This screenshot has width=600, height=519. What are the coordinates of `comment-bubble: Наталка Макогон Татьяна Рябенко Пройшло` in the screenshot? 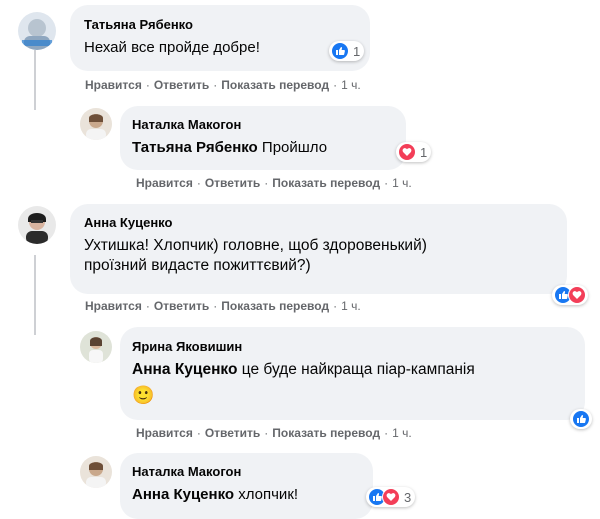 It's located at (263, 138).